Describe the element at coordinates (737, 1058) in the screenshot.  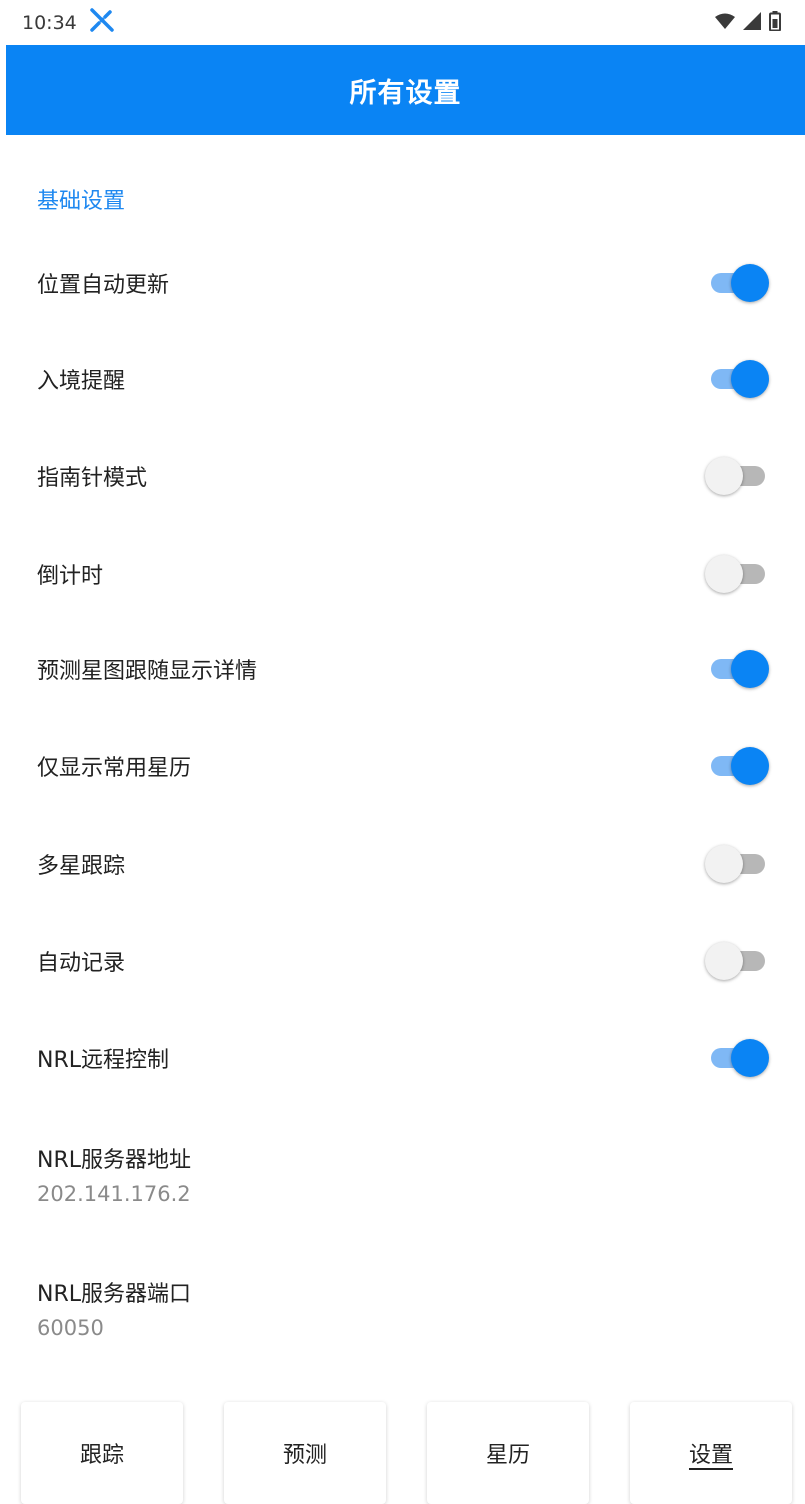
I see `nrl-remote-control-switch` at that location.